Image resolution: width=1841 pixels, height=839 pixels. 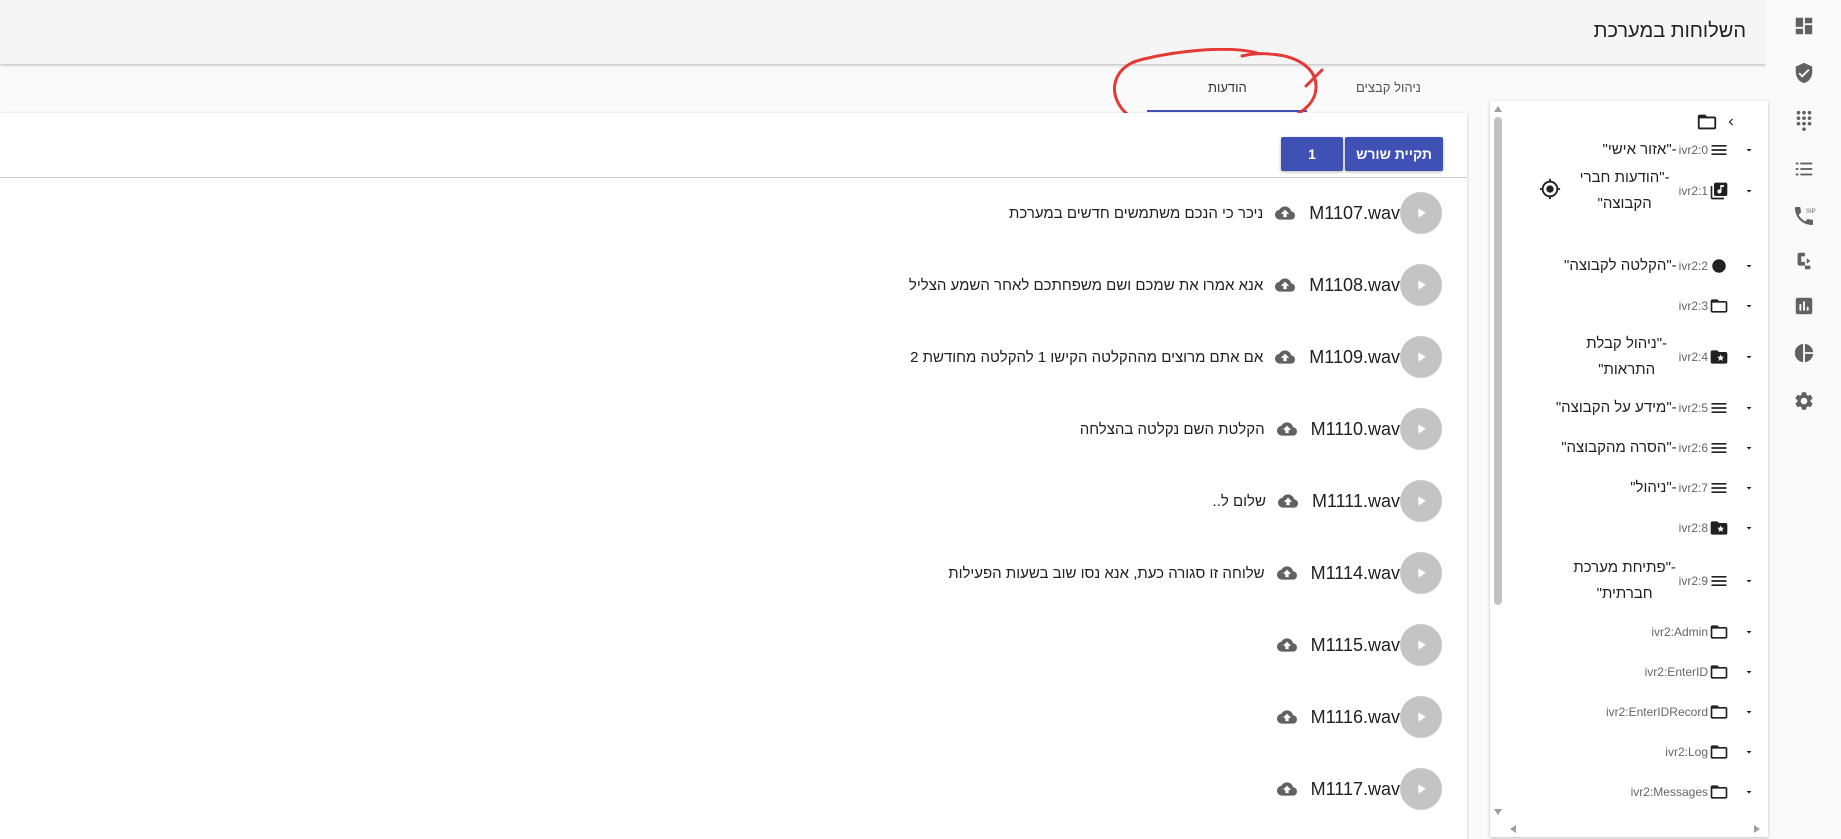 What do you see at coordinates (1637, 672) in the screenshot?
I see `tree-node-ivr2-enterid: ivr2:EnterID` at bounding box center [1637, 672].